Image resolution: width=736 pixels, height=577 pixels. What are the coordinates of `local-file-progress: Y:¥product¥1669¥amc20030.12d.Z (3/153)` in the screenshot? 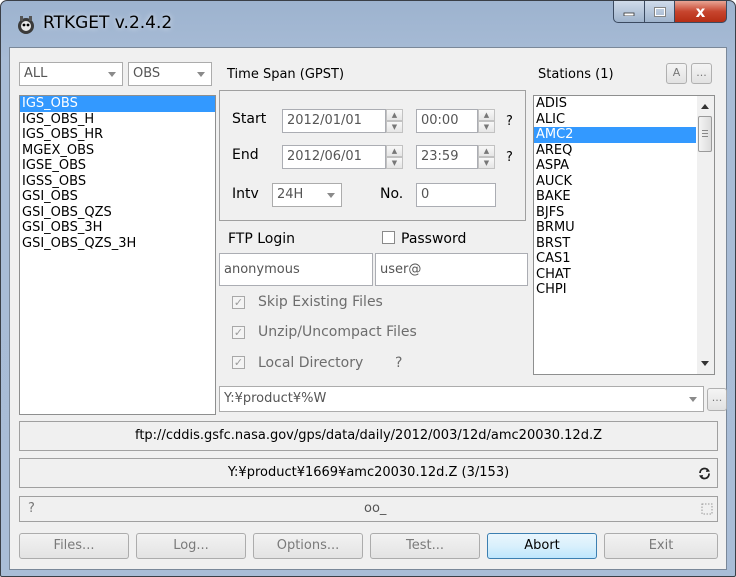 It's located at (368, 472).